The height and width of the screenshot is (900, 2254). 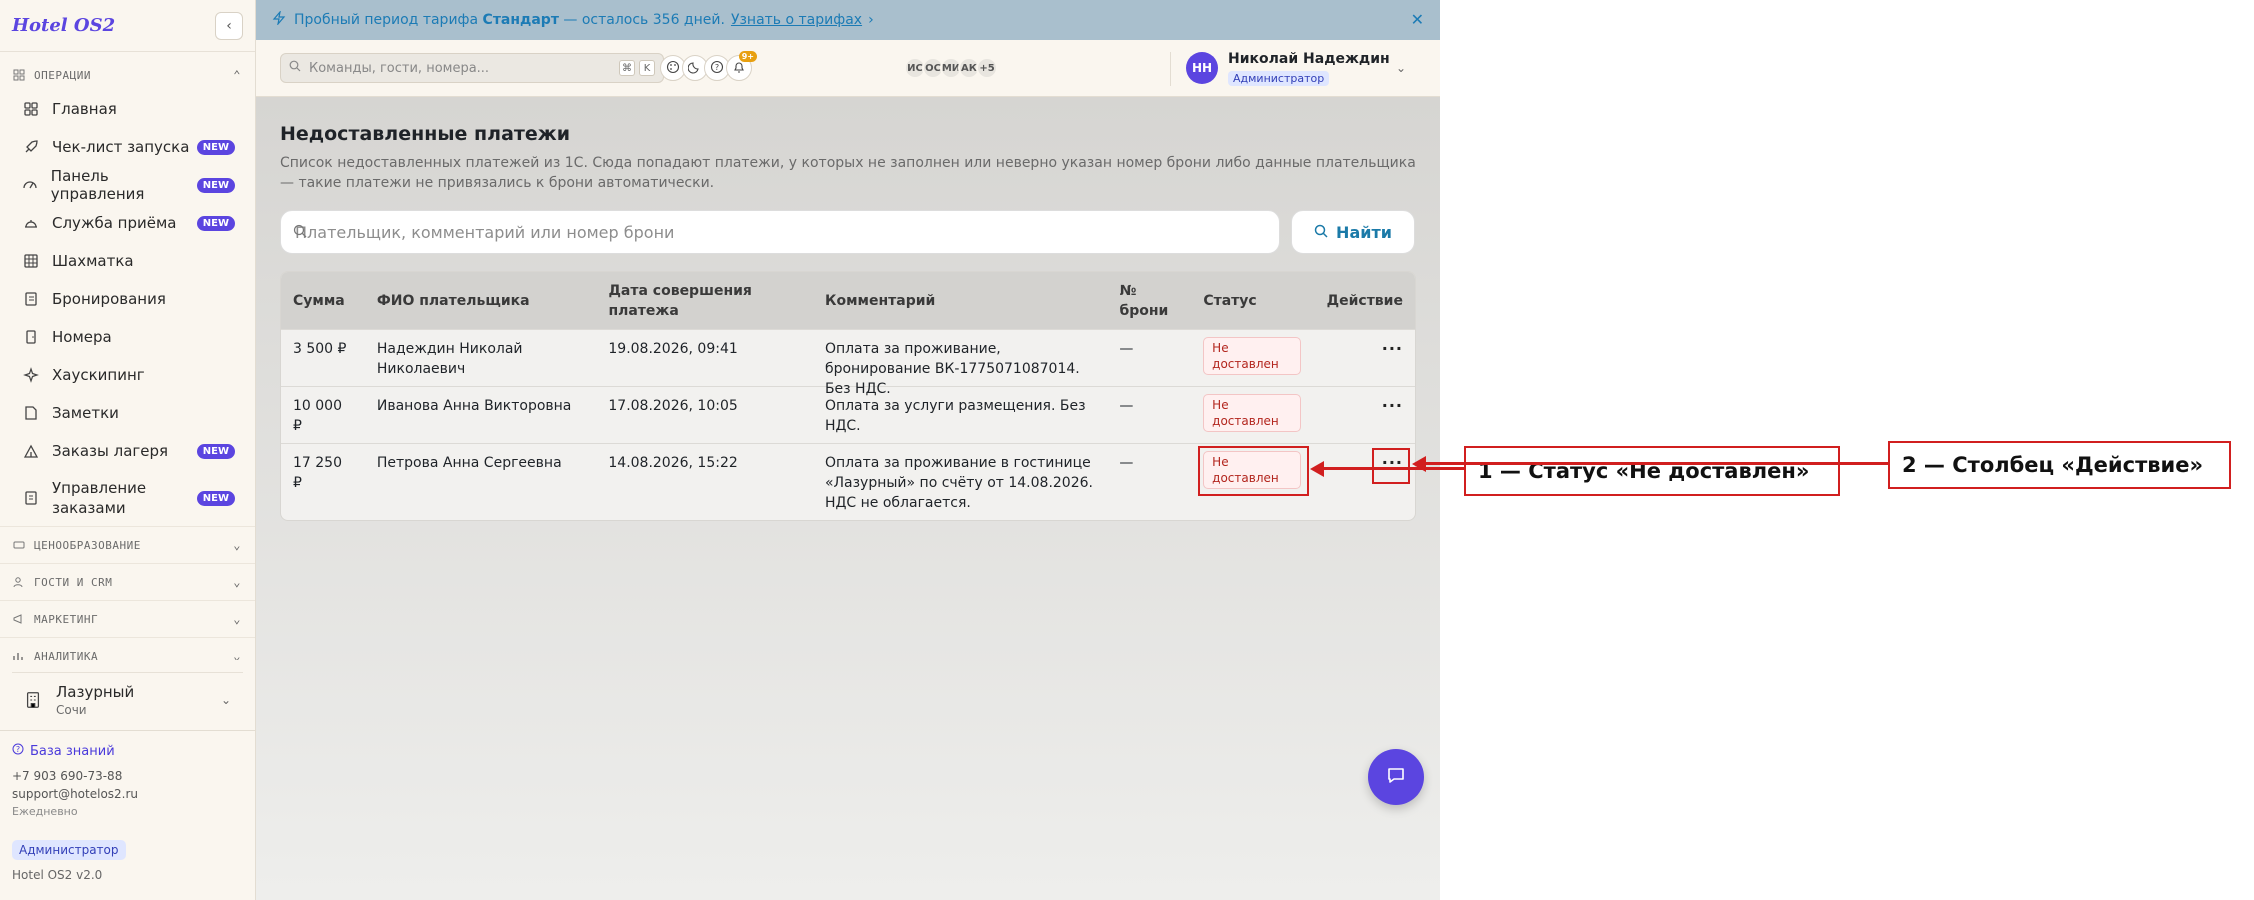 I want to click on close-banner-button: ✕, so click(x=1417, y=19).